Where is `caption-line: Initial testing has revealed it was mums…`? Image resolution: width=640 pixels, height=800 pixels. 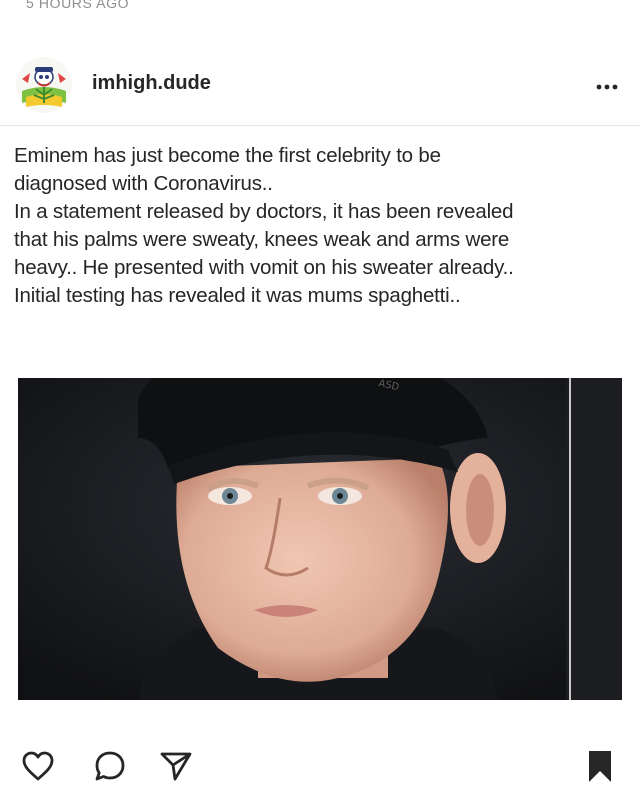
caption-line: Initial testing has revealed it was mums… is located at coordinates (237, 295).